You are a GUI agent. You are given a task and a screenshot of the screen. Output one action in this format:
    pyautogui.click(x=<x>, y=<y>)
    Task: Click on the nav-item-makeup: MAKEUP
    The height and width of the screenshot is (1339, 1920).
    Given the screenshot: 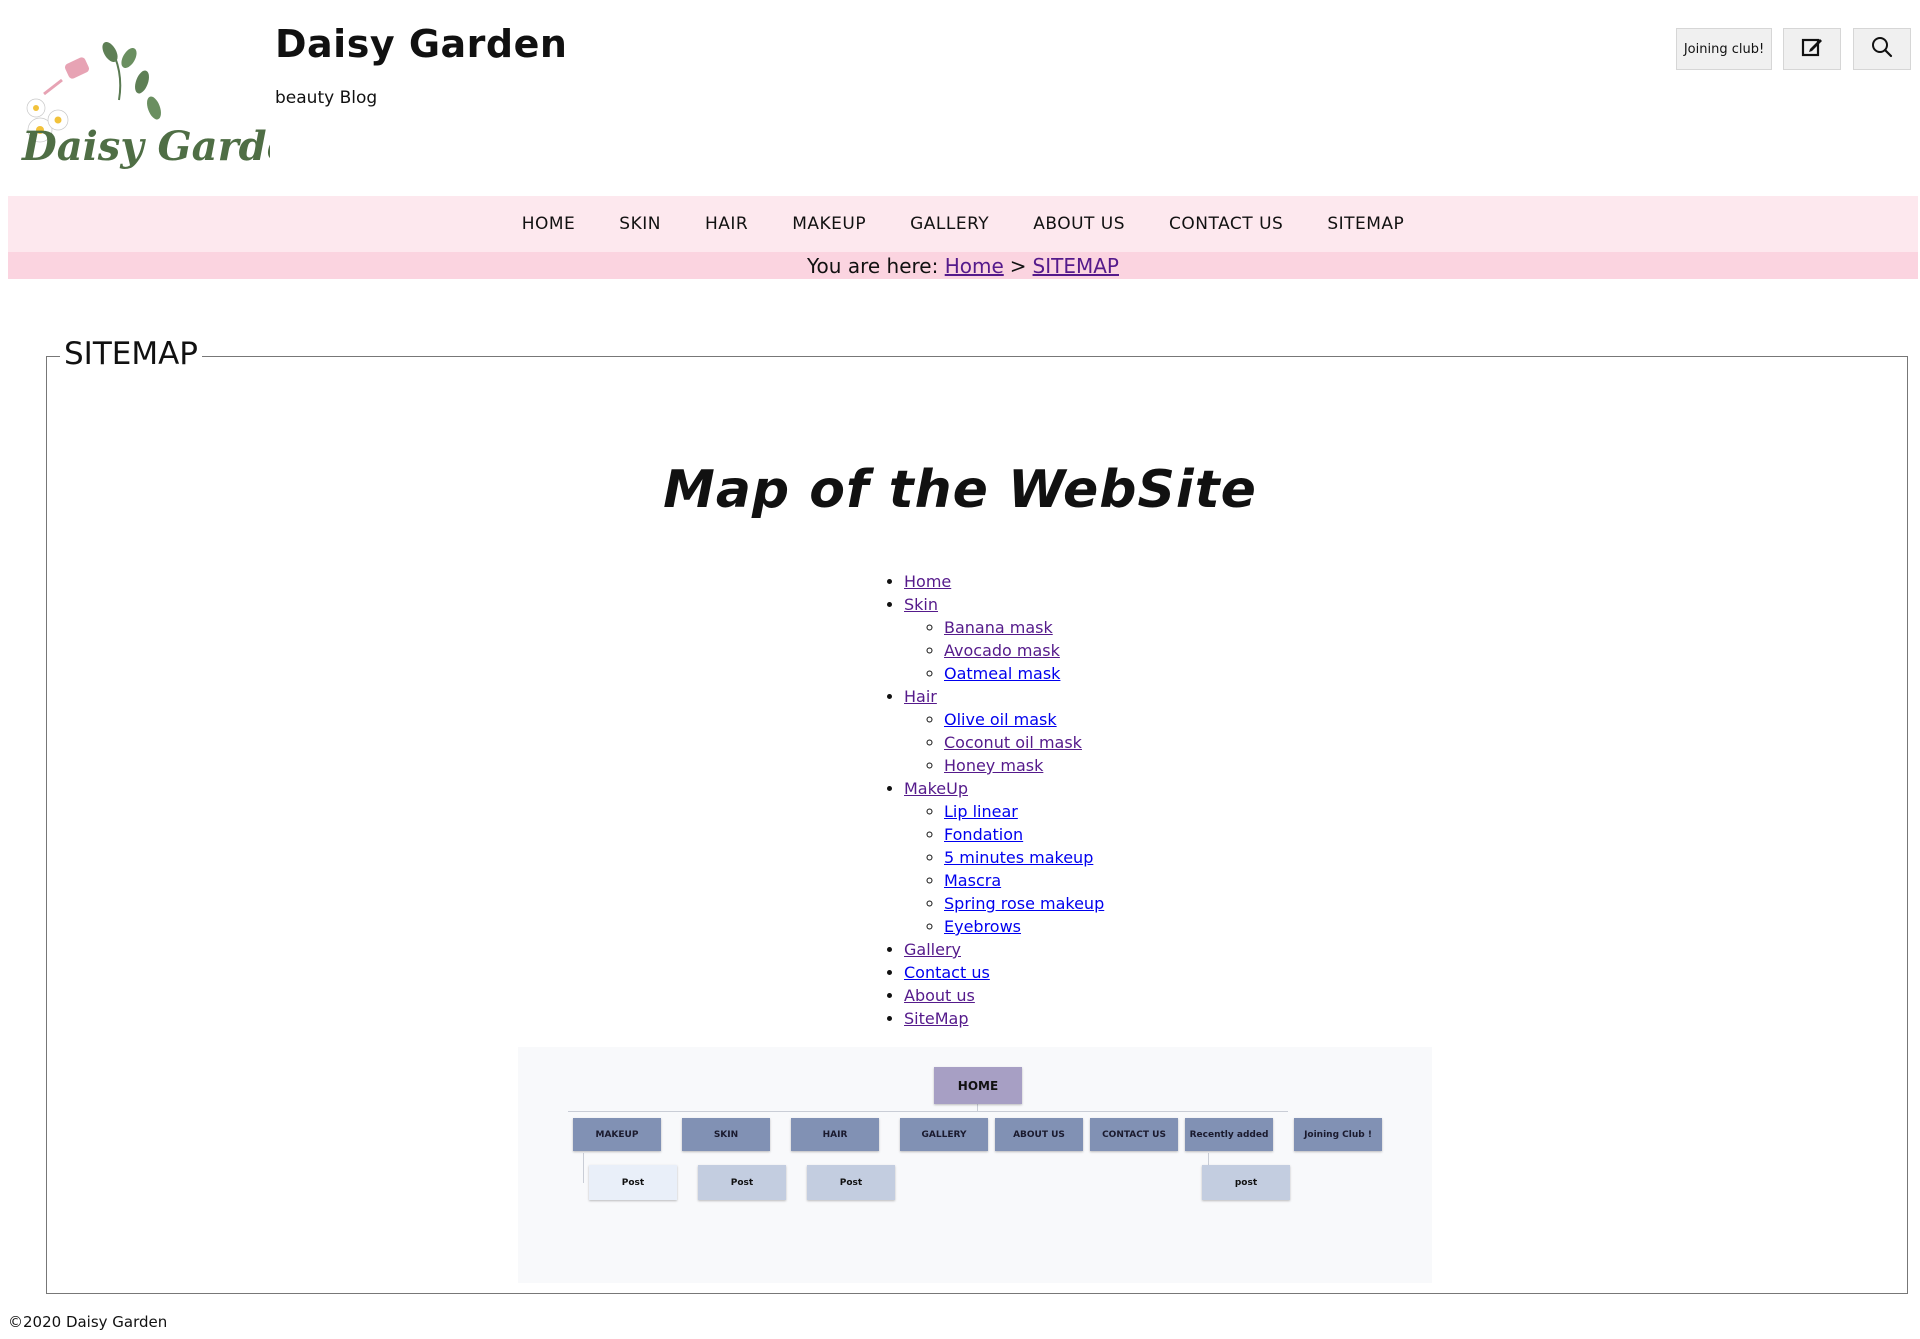 What is the action you would take?
    pyautogui.click(x=829, y=224)
    